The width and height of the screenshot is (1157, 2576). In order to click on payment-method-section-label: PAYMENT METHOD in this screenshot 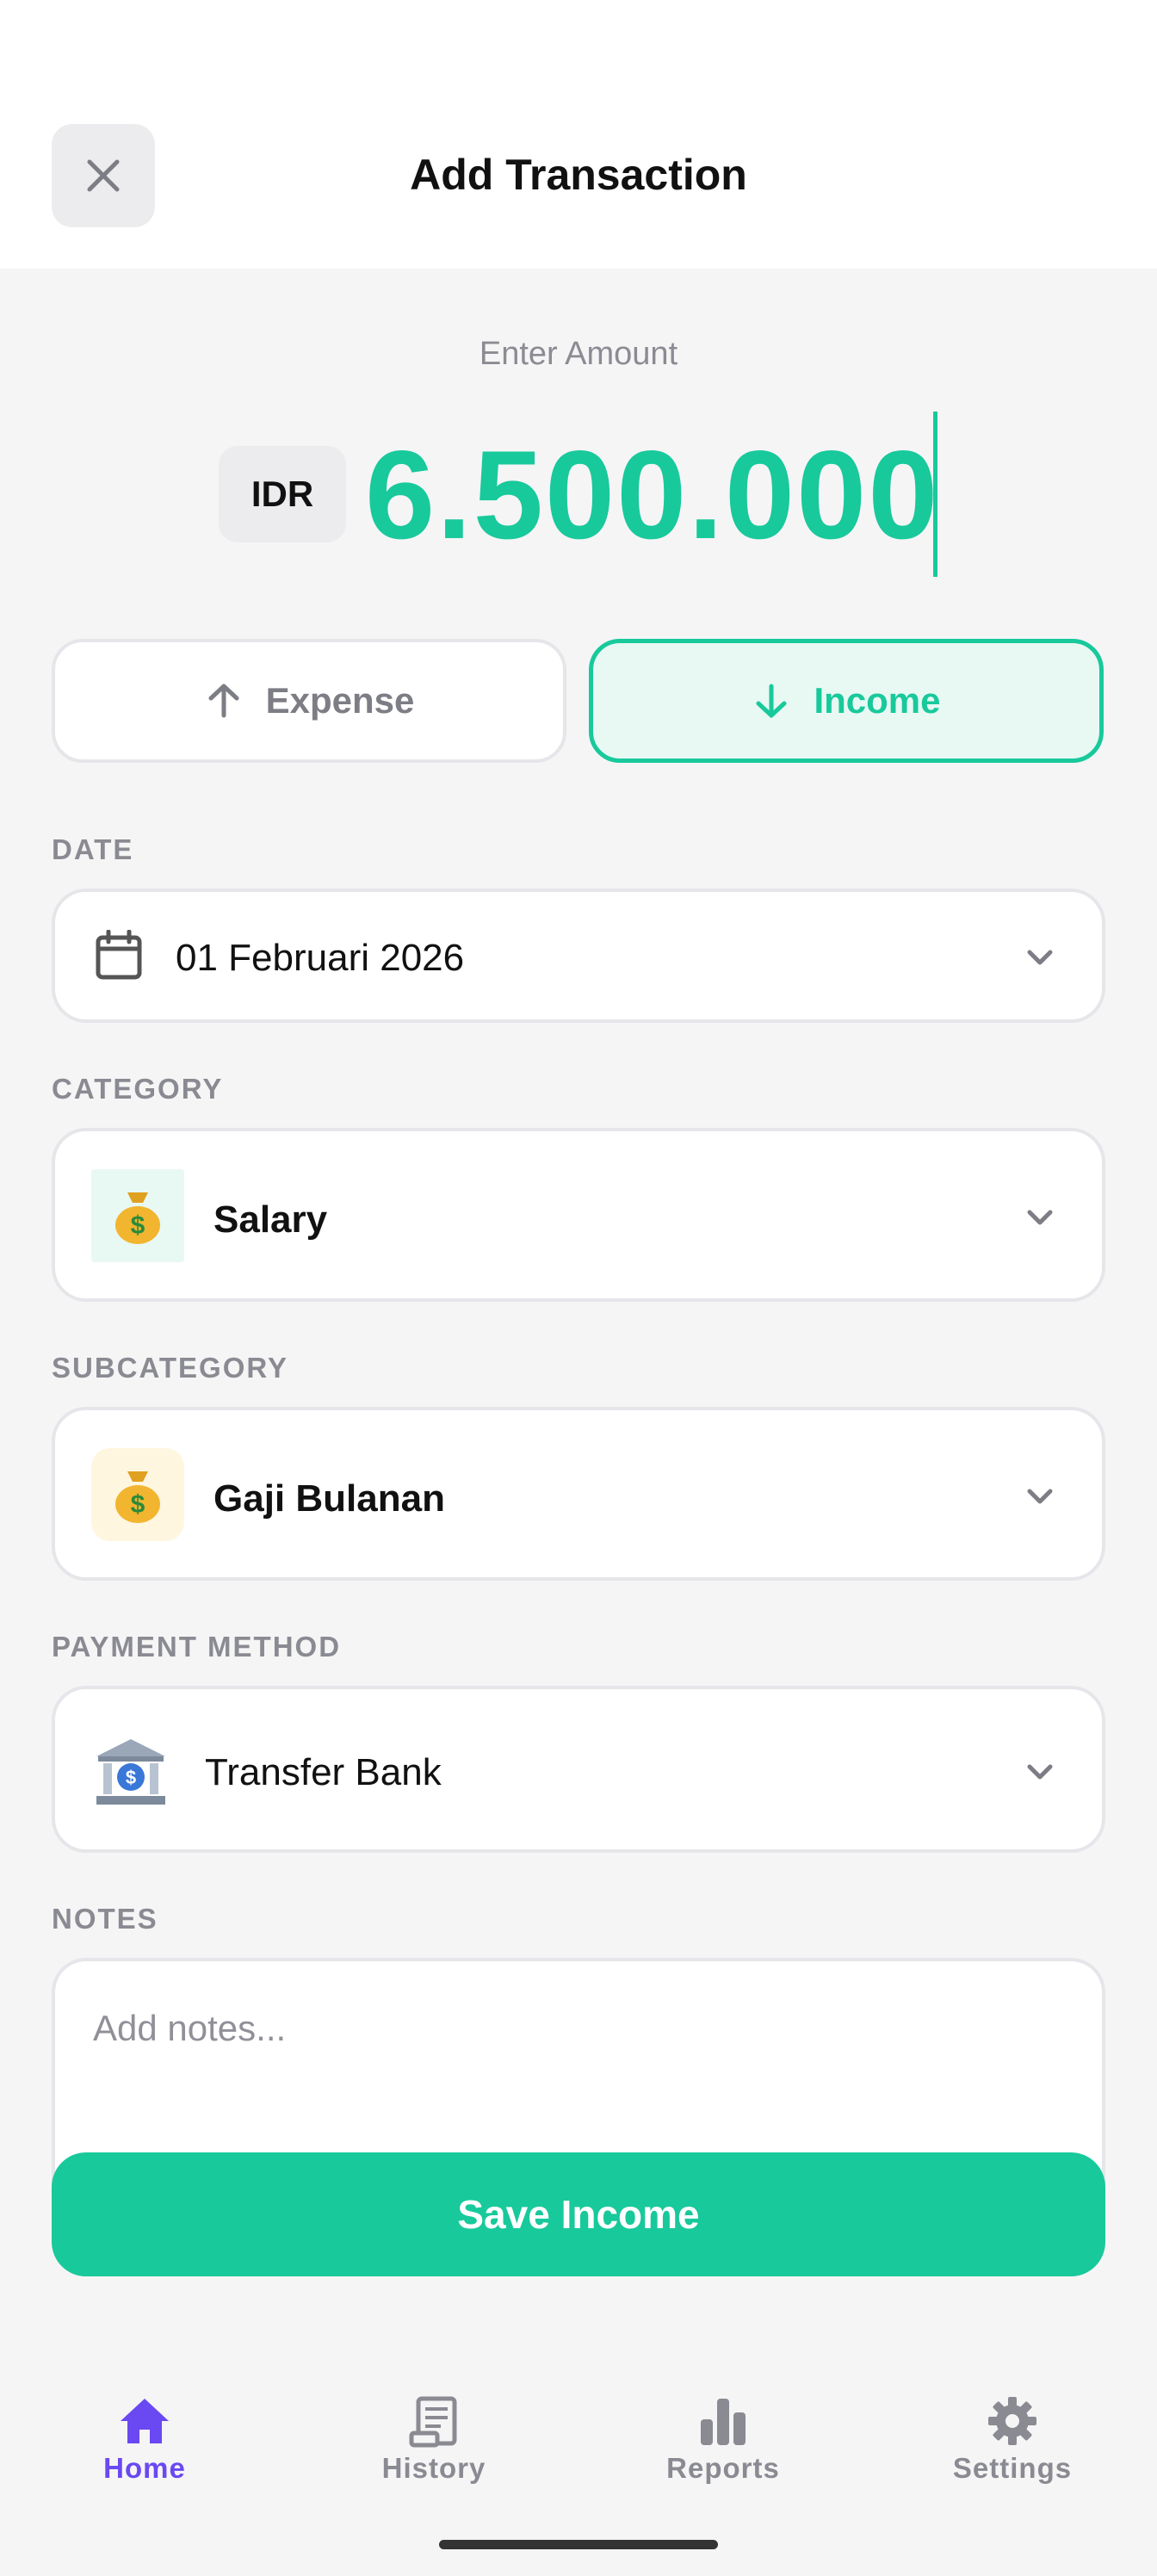, I will do `click(197, 1647)`.